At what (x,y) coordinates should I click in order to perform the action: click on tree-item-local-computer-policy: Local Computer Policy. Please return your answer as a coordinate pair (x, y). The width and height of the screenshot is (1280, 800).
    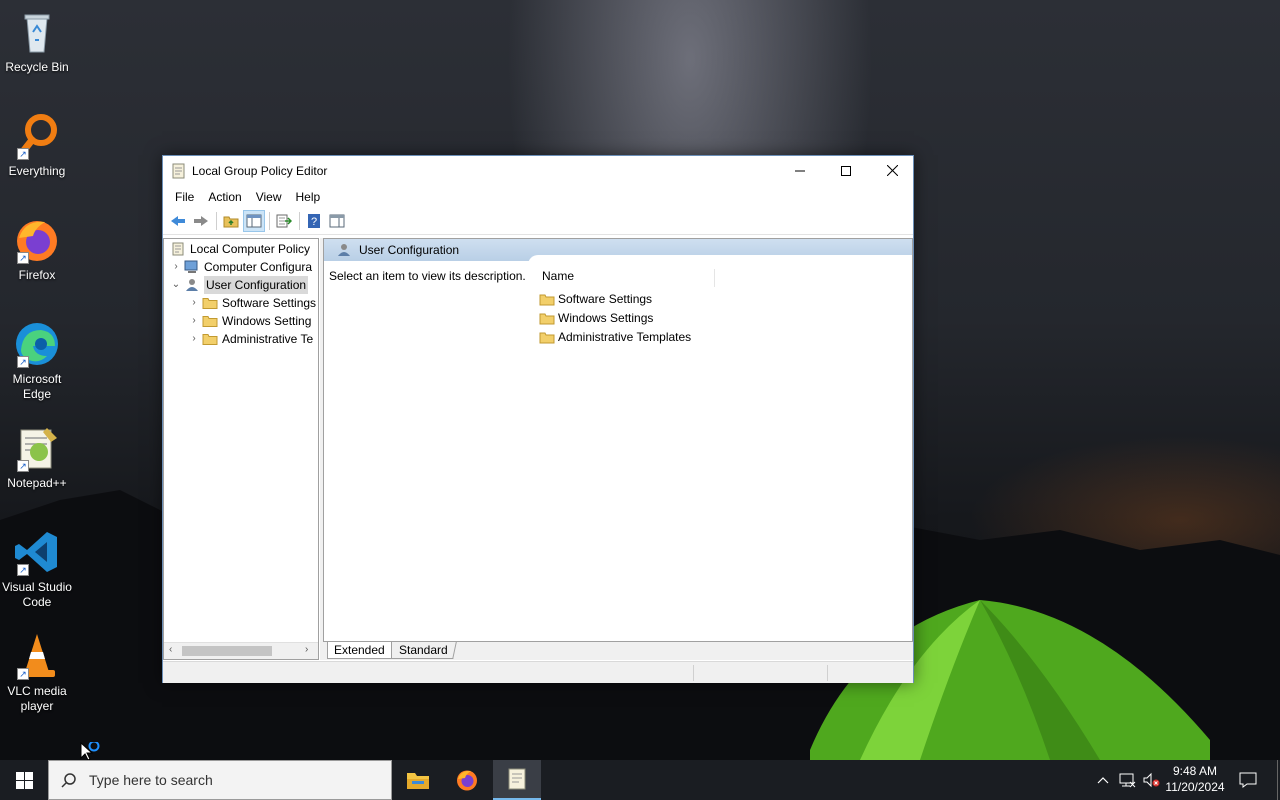
    Looking at the image, I should click on (239, 249).